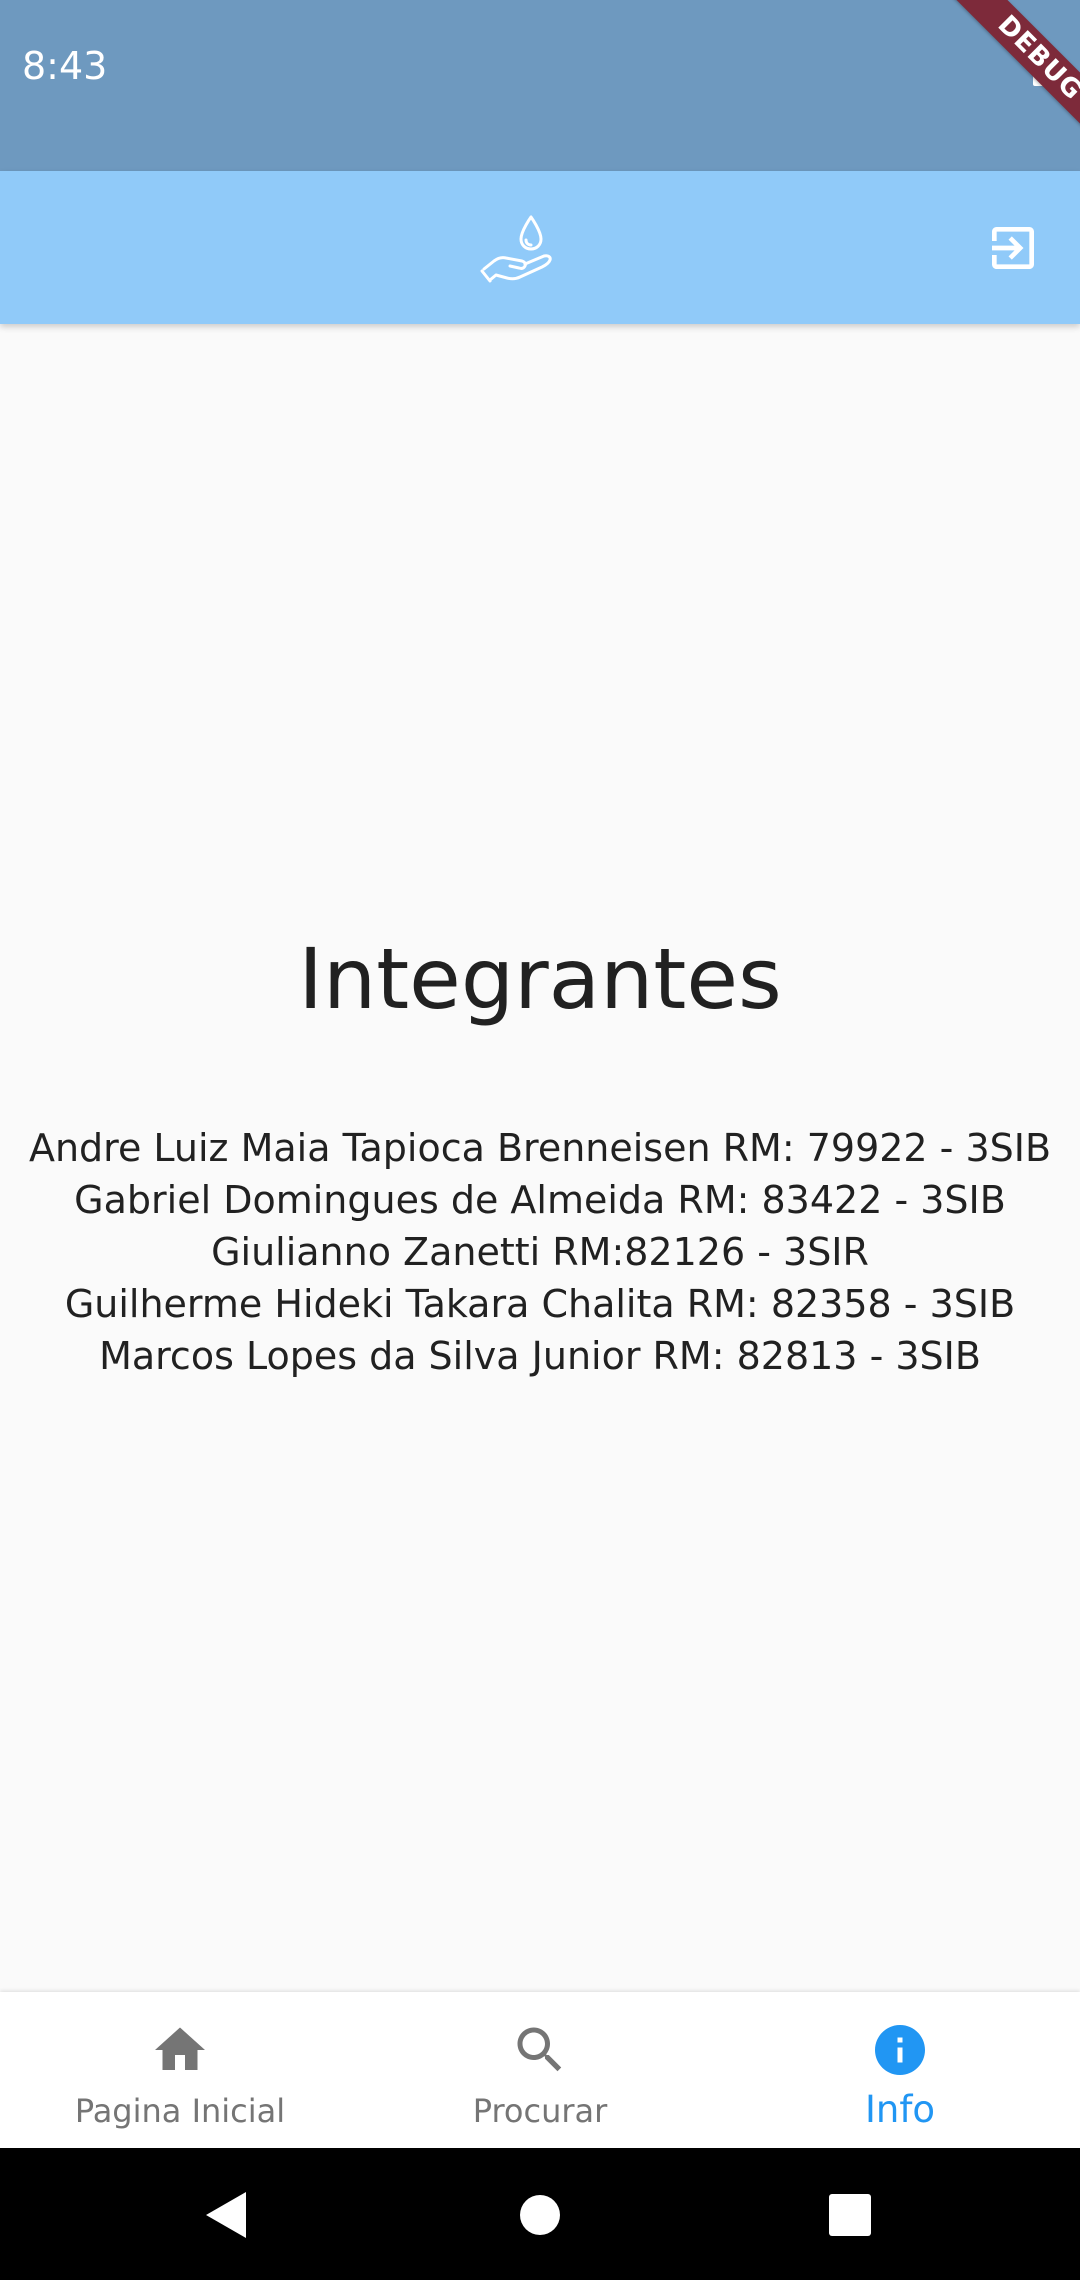  Describe the element at coordinates (516, 249) in the screenshot. I see `hand-water-drop-icon` at that location.